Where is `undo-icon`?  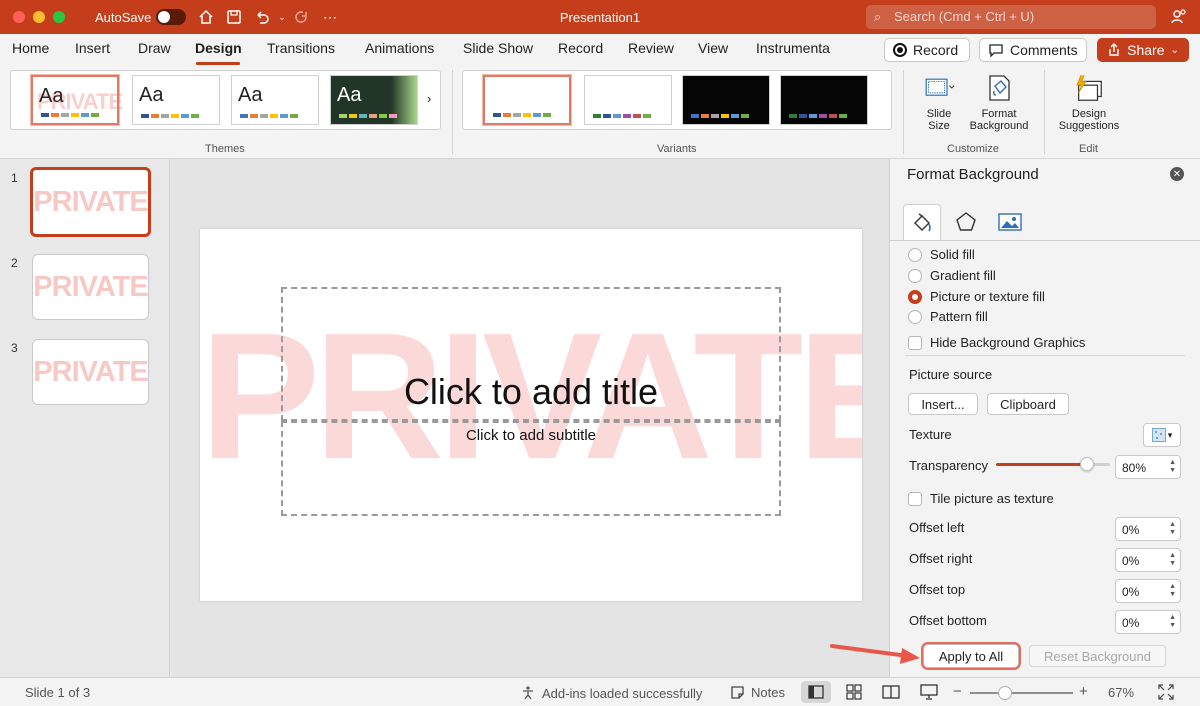 undo-icon is located at coordinates (262, 17).